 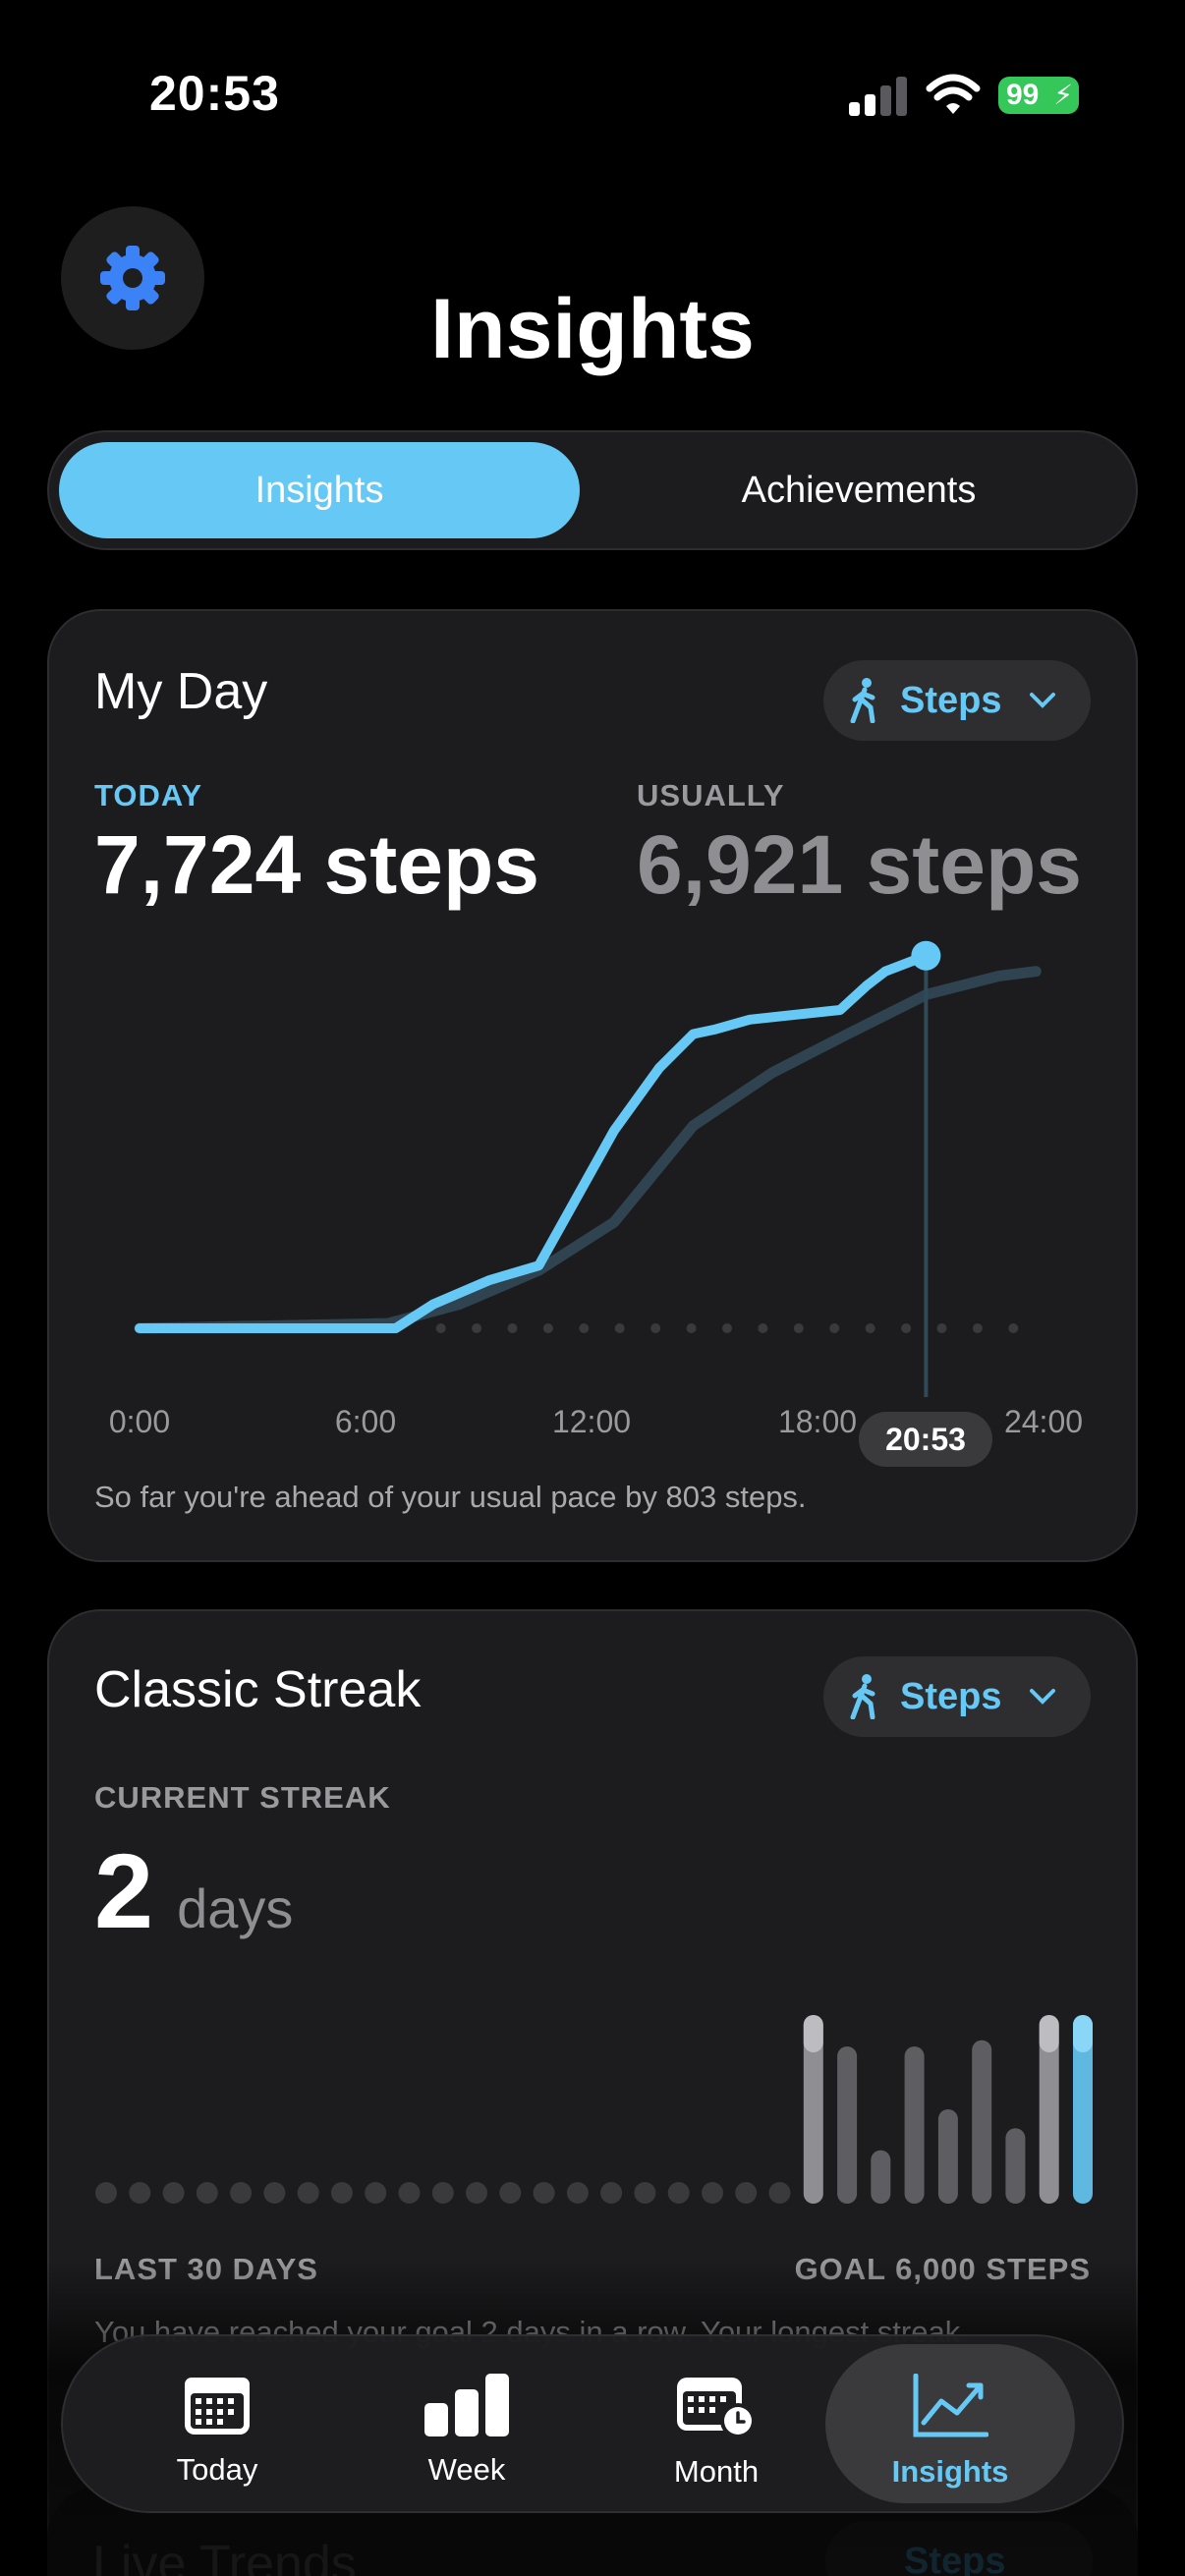 I want to click on streak-bar-chart, so click(x=594, y=2109).